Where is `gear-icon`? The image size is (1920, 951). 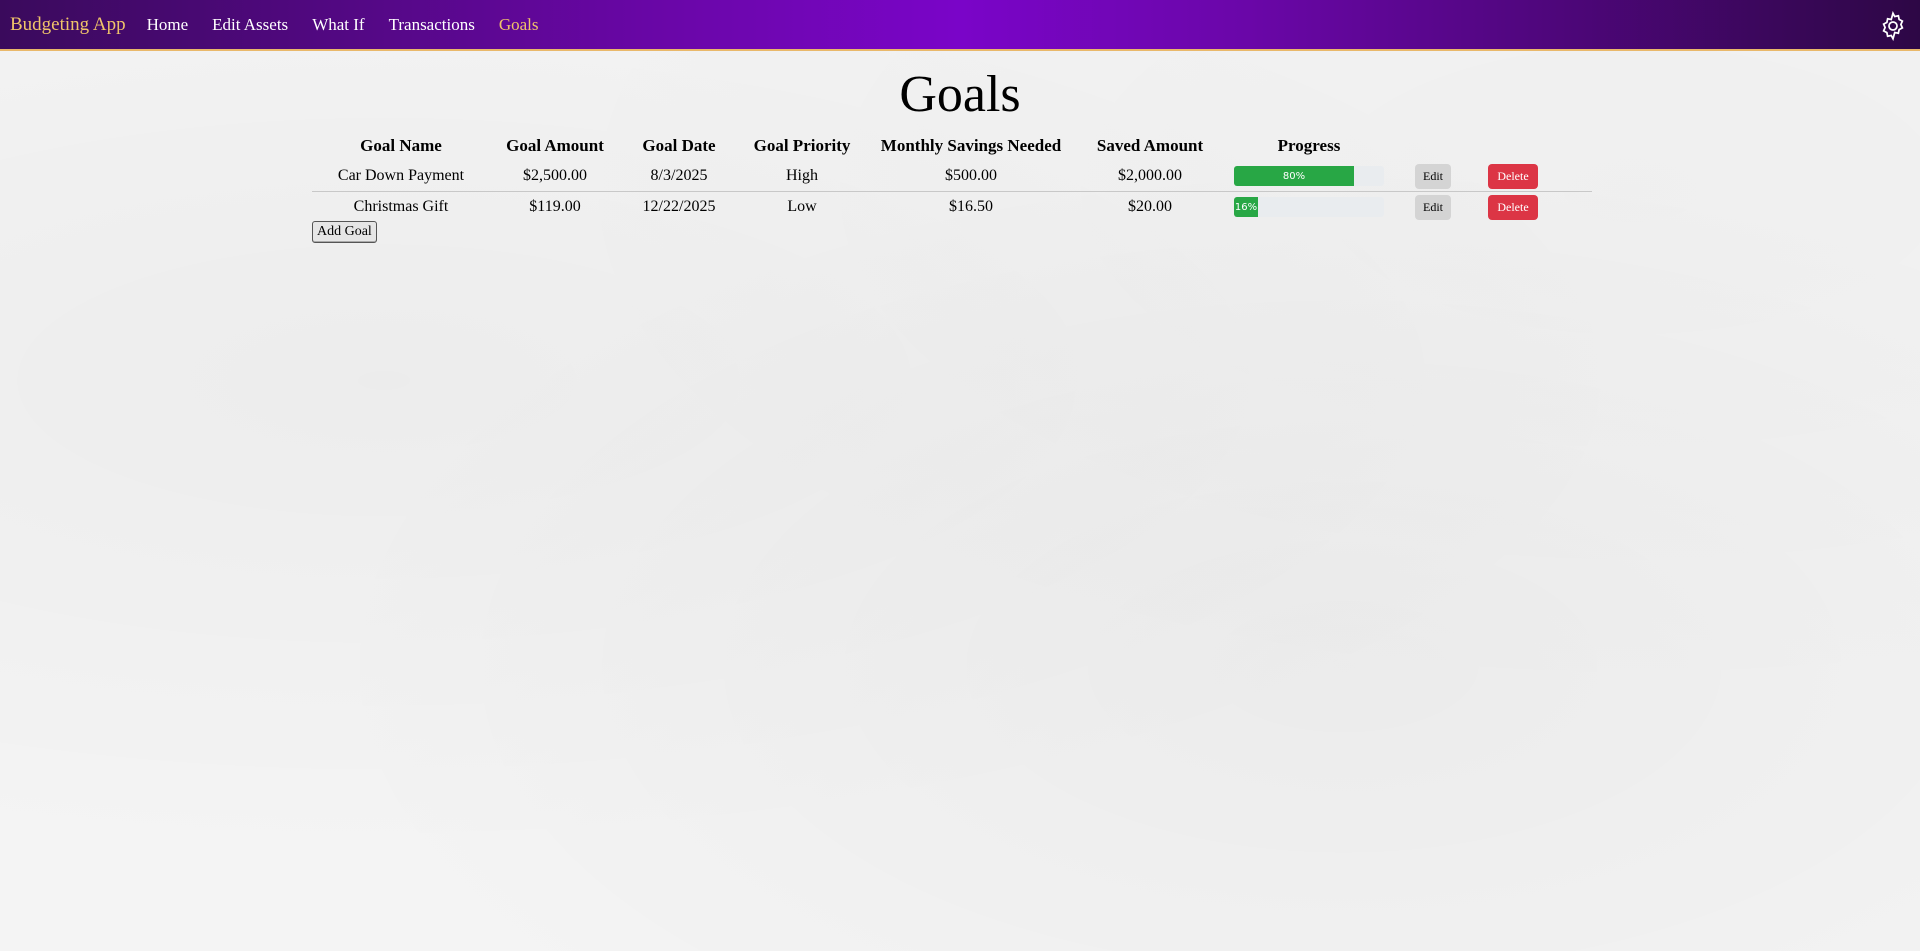 gear-icon is located at coordinates (1893, 26).